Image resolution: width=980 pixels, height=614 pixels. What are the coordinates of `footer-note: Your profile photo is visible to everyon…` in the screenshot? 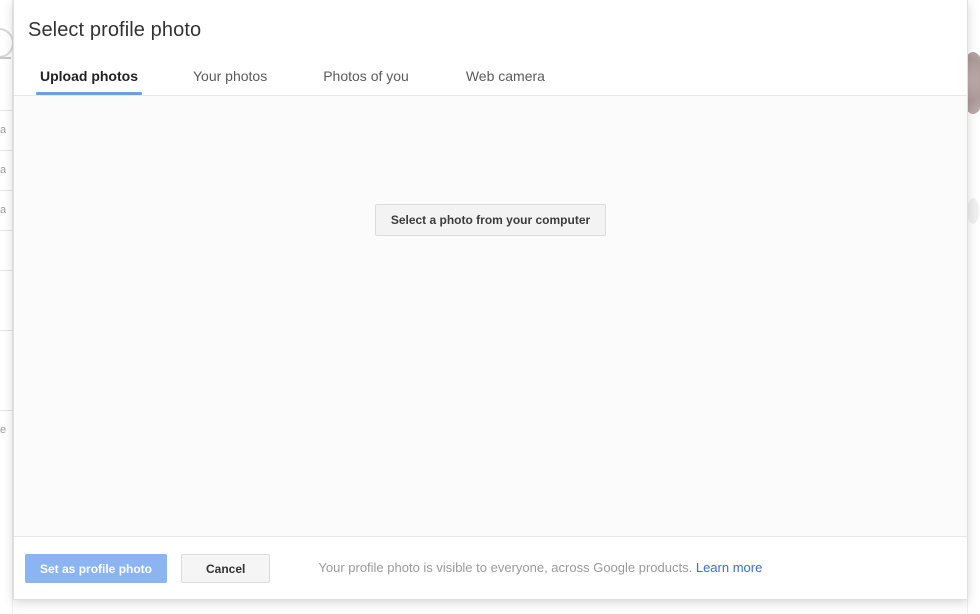 It's located at (540, 568).